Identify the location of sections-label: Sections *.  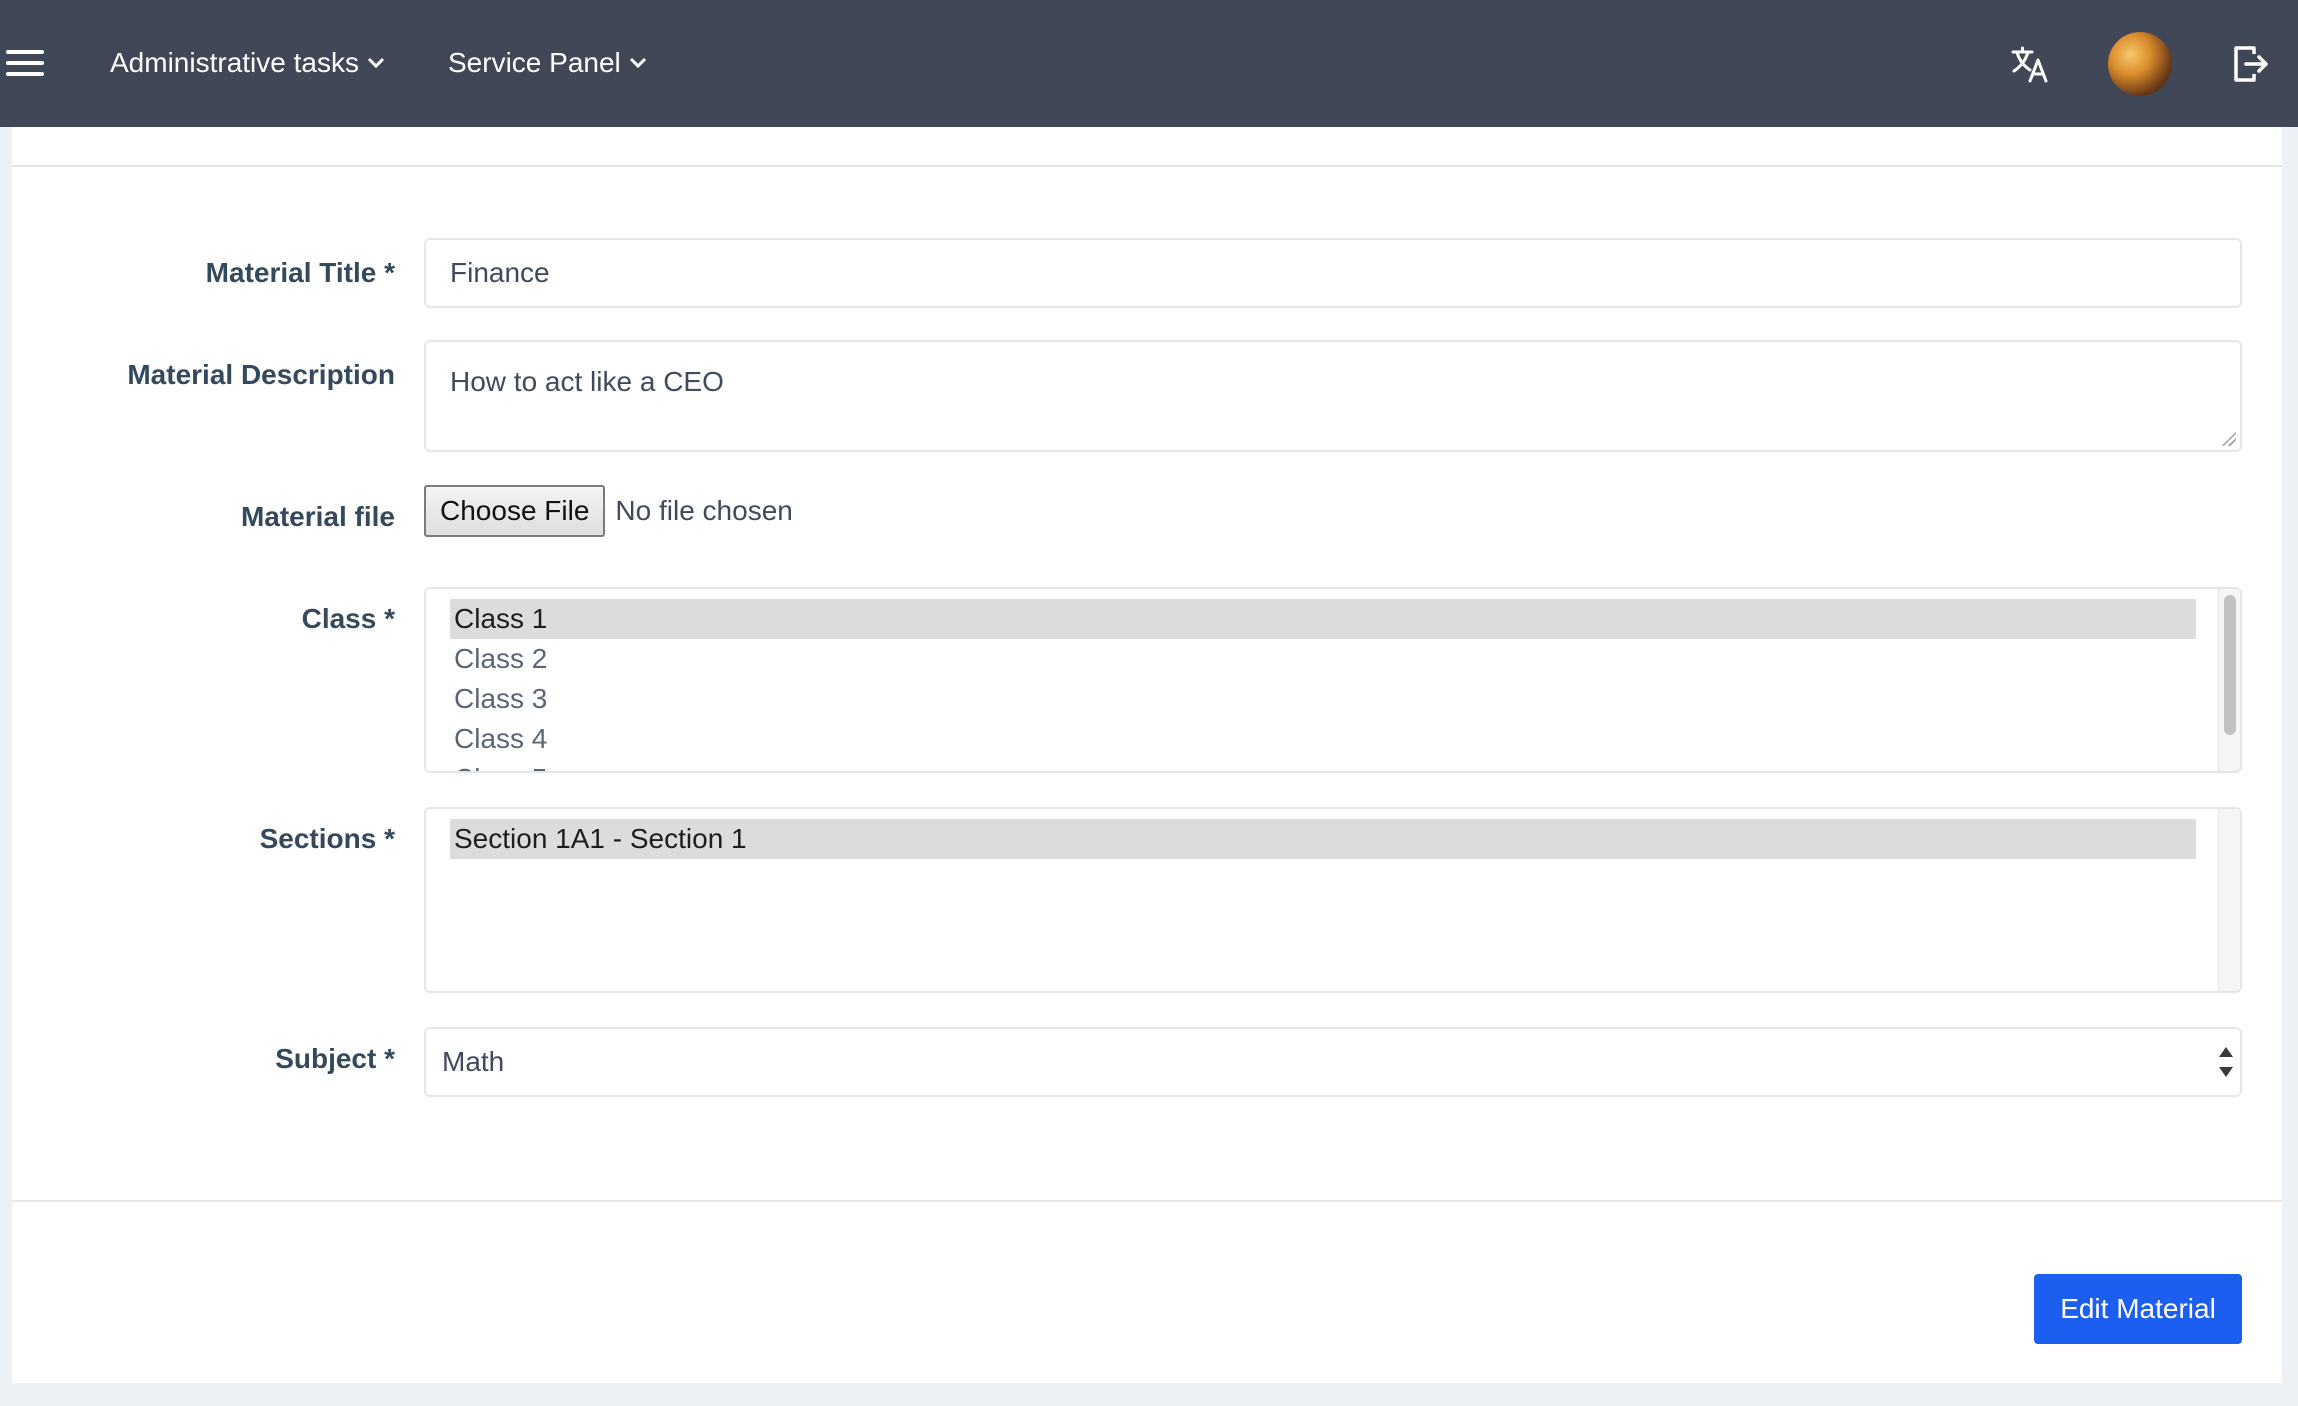
(327, 838).